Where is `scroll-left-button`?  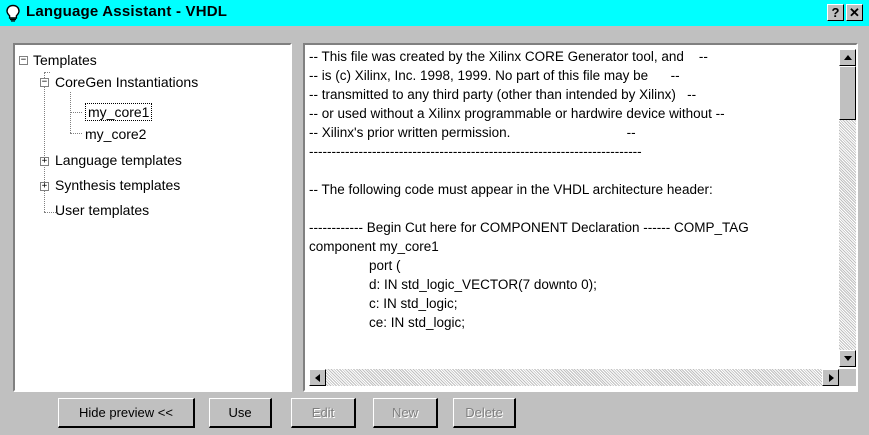
scroll-left-button is located at coordinates (317, 377).